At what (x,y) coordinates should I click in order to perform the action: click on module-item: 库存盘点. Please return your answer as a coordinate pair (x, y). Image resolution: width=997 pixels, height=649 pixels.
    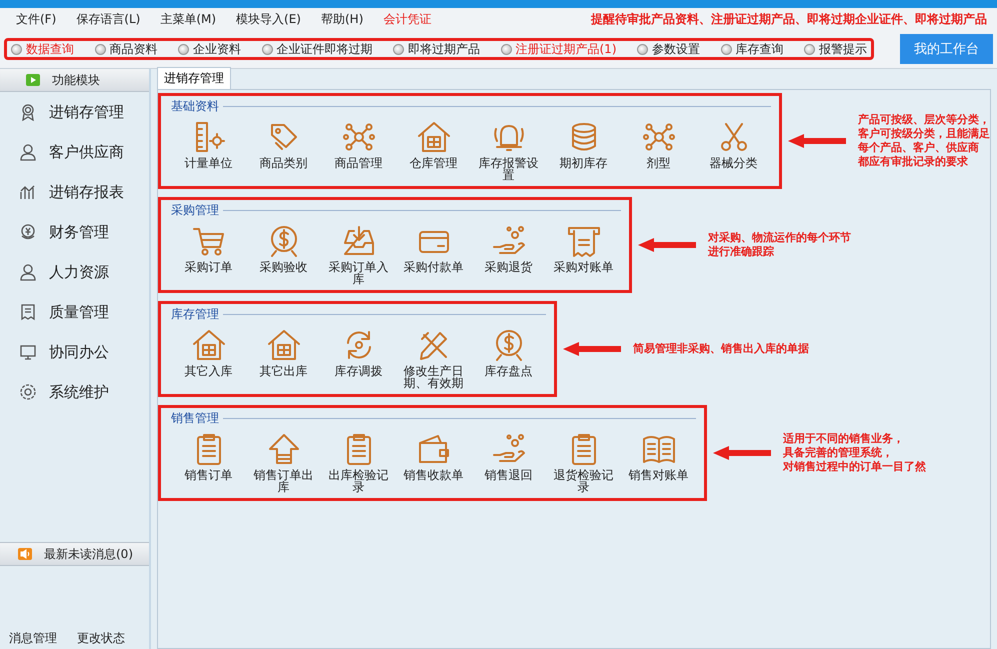
    Looking at the image, I should click on (508, 357).